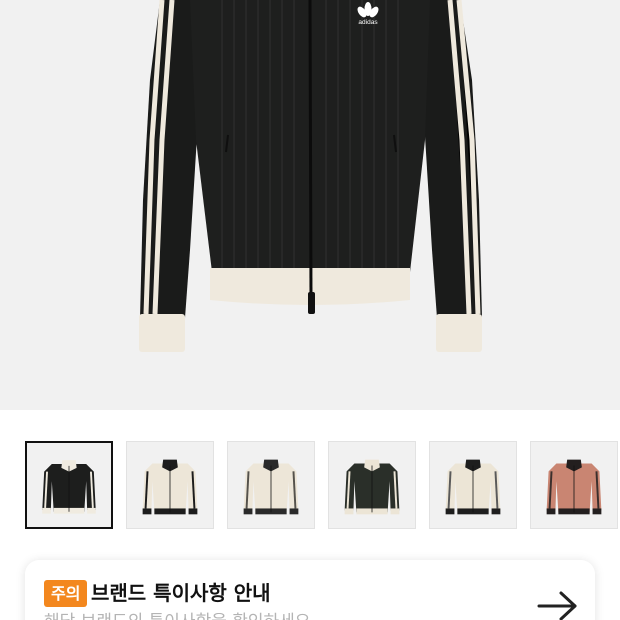 This screenshot has height=620, width=620. Describe the element at coordinates (558, 605) in the screenshot. I see `arrow-right-icon` at that location.